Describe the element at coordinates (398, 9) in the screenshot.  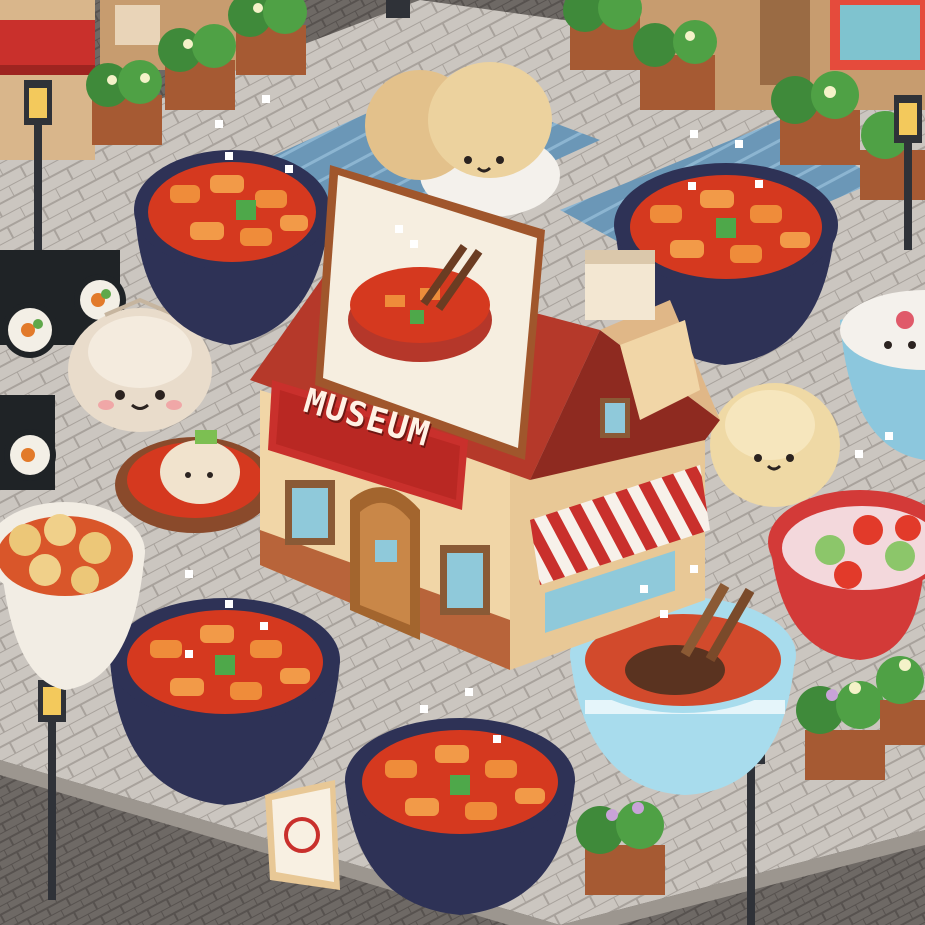
I see `street-lamp-icon` at that location.